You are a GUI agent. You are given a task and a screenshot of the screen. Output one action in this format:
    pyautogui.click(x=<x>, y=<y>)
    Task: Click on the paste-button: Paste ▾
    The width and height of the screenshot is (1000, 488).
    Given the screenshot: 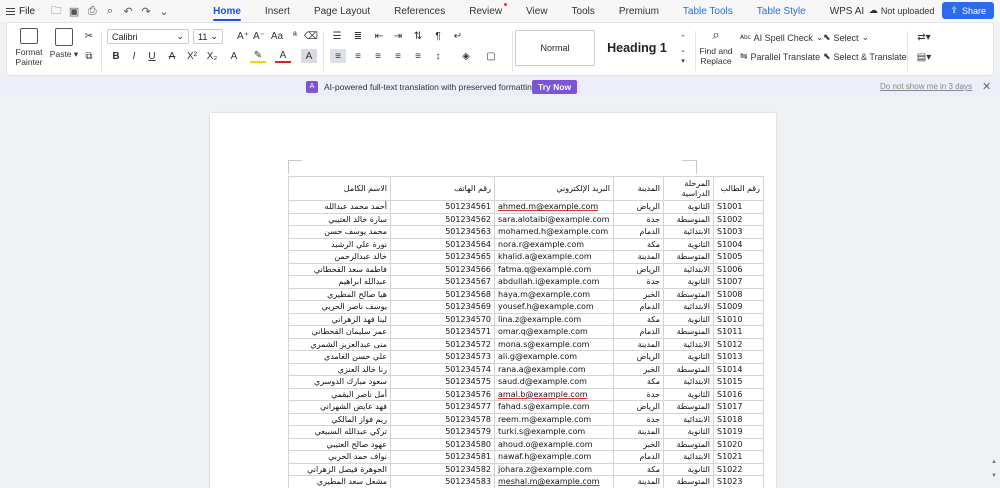 What is the action you would take?
    pyautogui.click(x=64, y=43)
    